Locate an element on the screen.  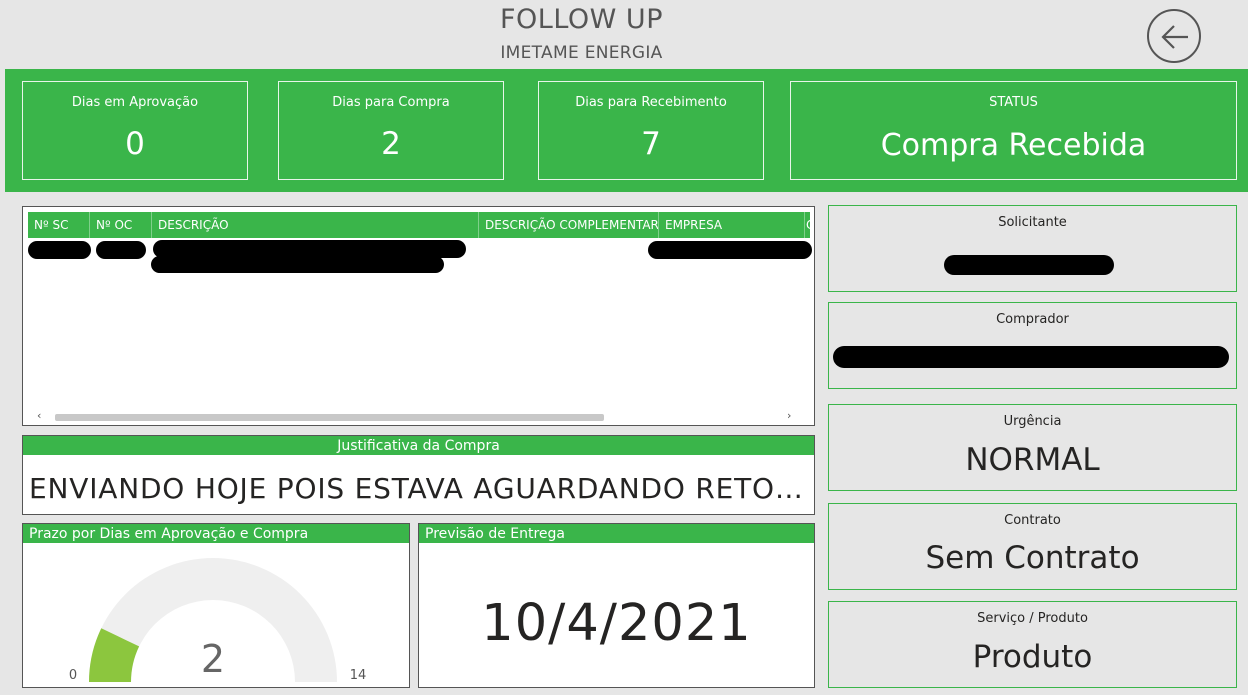
status-value: Compra Recebida is located at coordinates (1013, 145).